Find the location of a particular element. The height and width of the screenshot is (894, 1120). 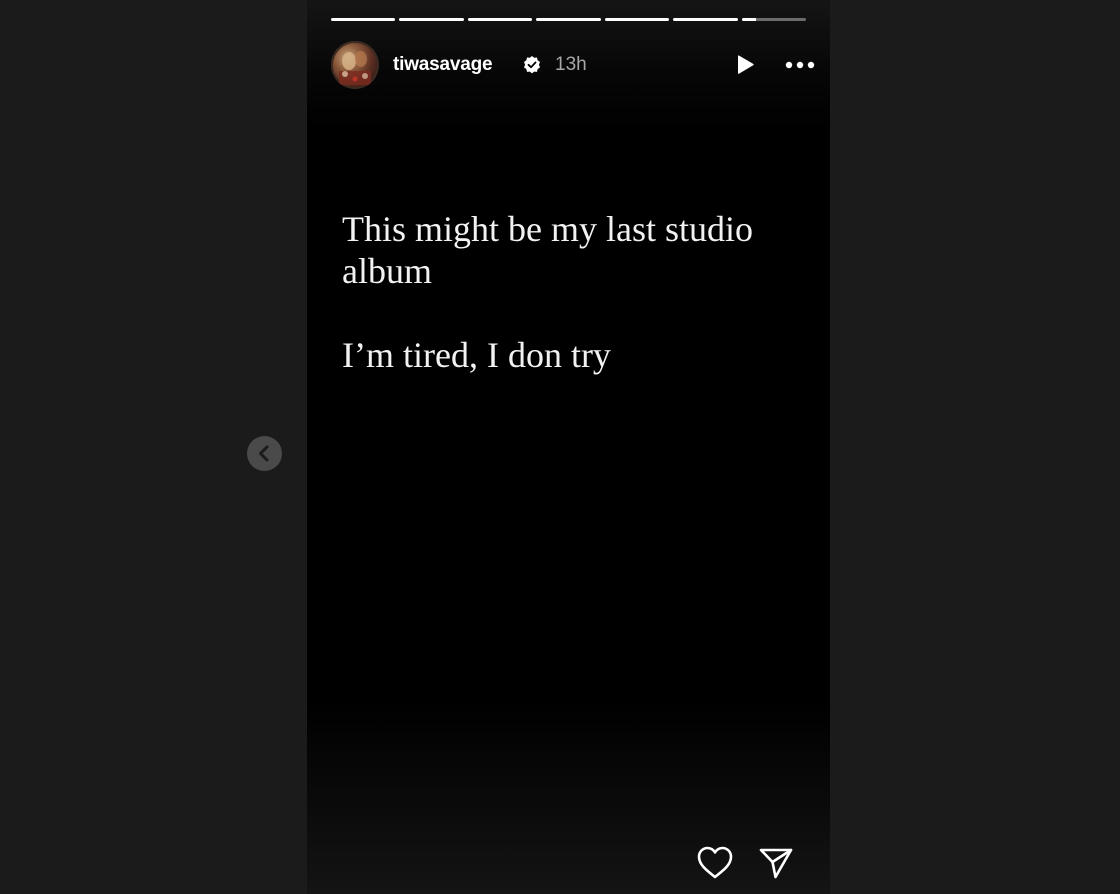

play-button is located at coordinates (745, 65).